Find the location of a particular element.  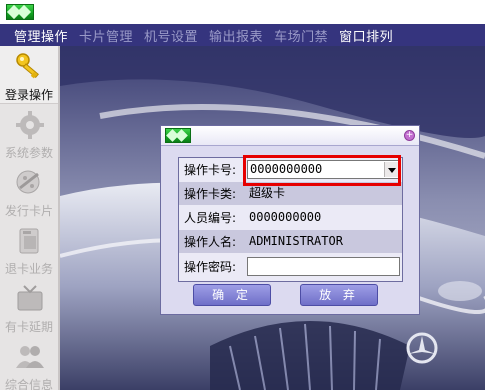

operator-name-value: ADMINISTRATOR is located at coordinates (296, 241).